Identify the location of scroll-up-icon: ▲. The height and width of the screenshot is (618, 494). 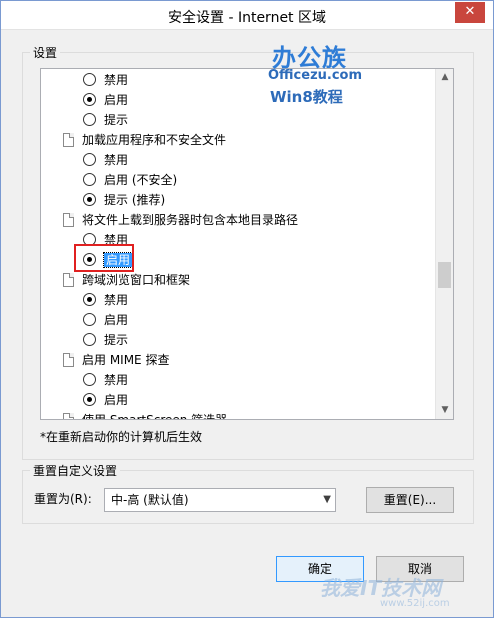
(444, 77).